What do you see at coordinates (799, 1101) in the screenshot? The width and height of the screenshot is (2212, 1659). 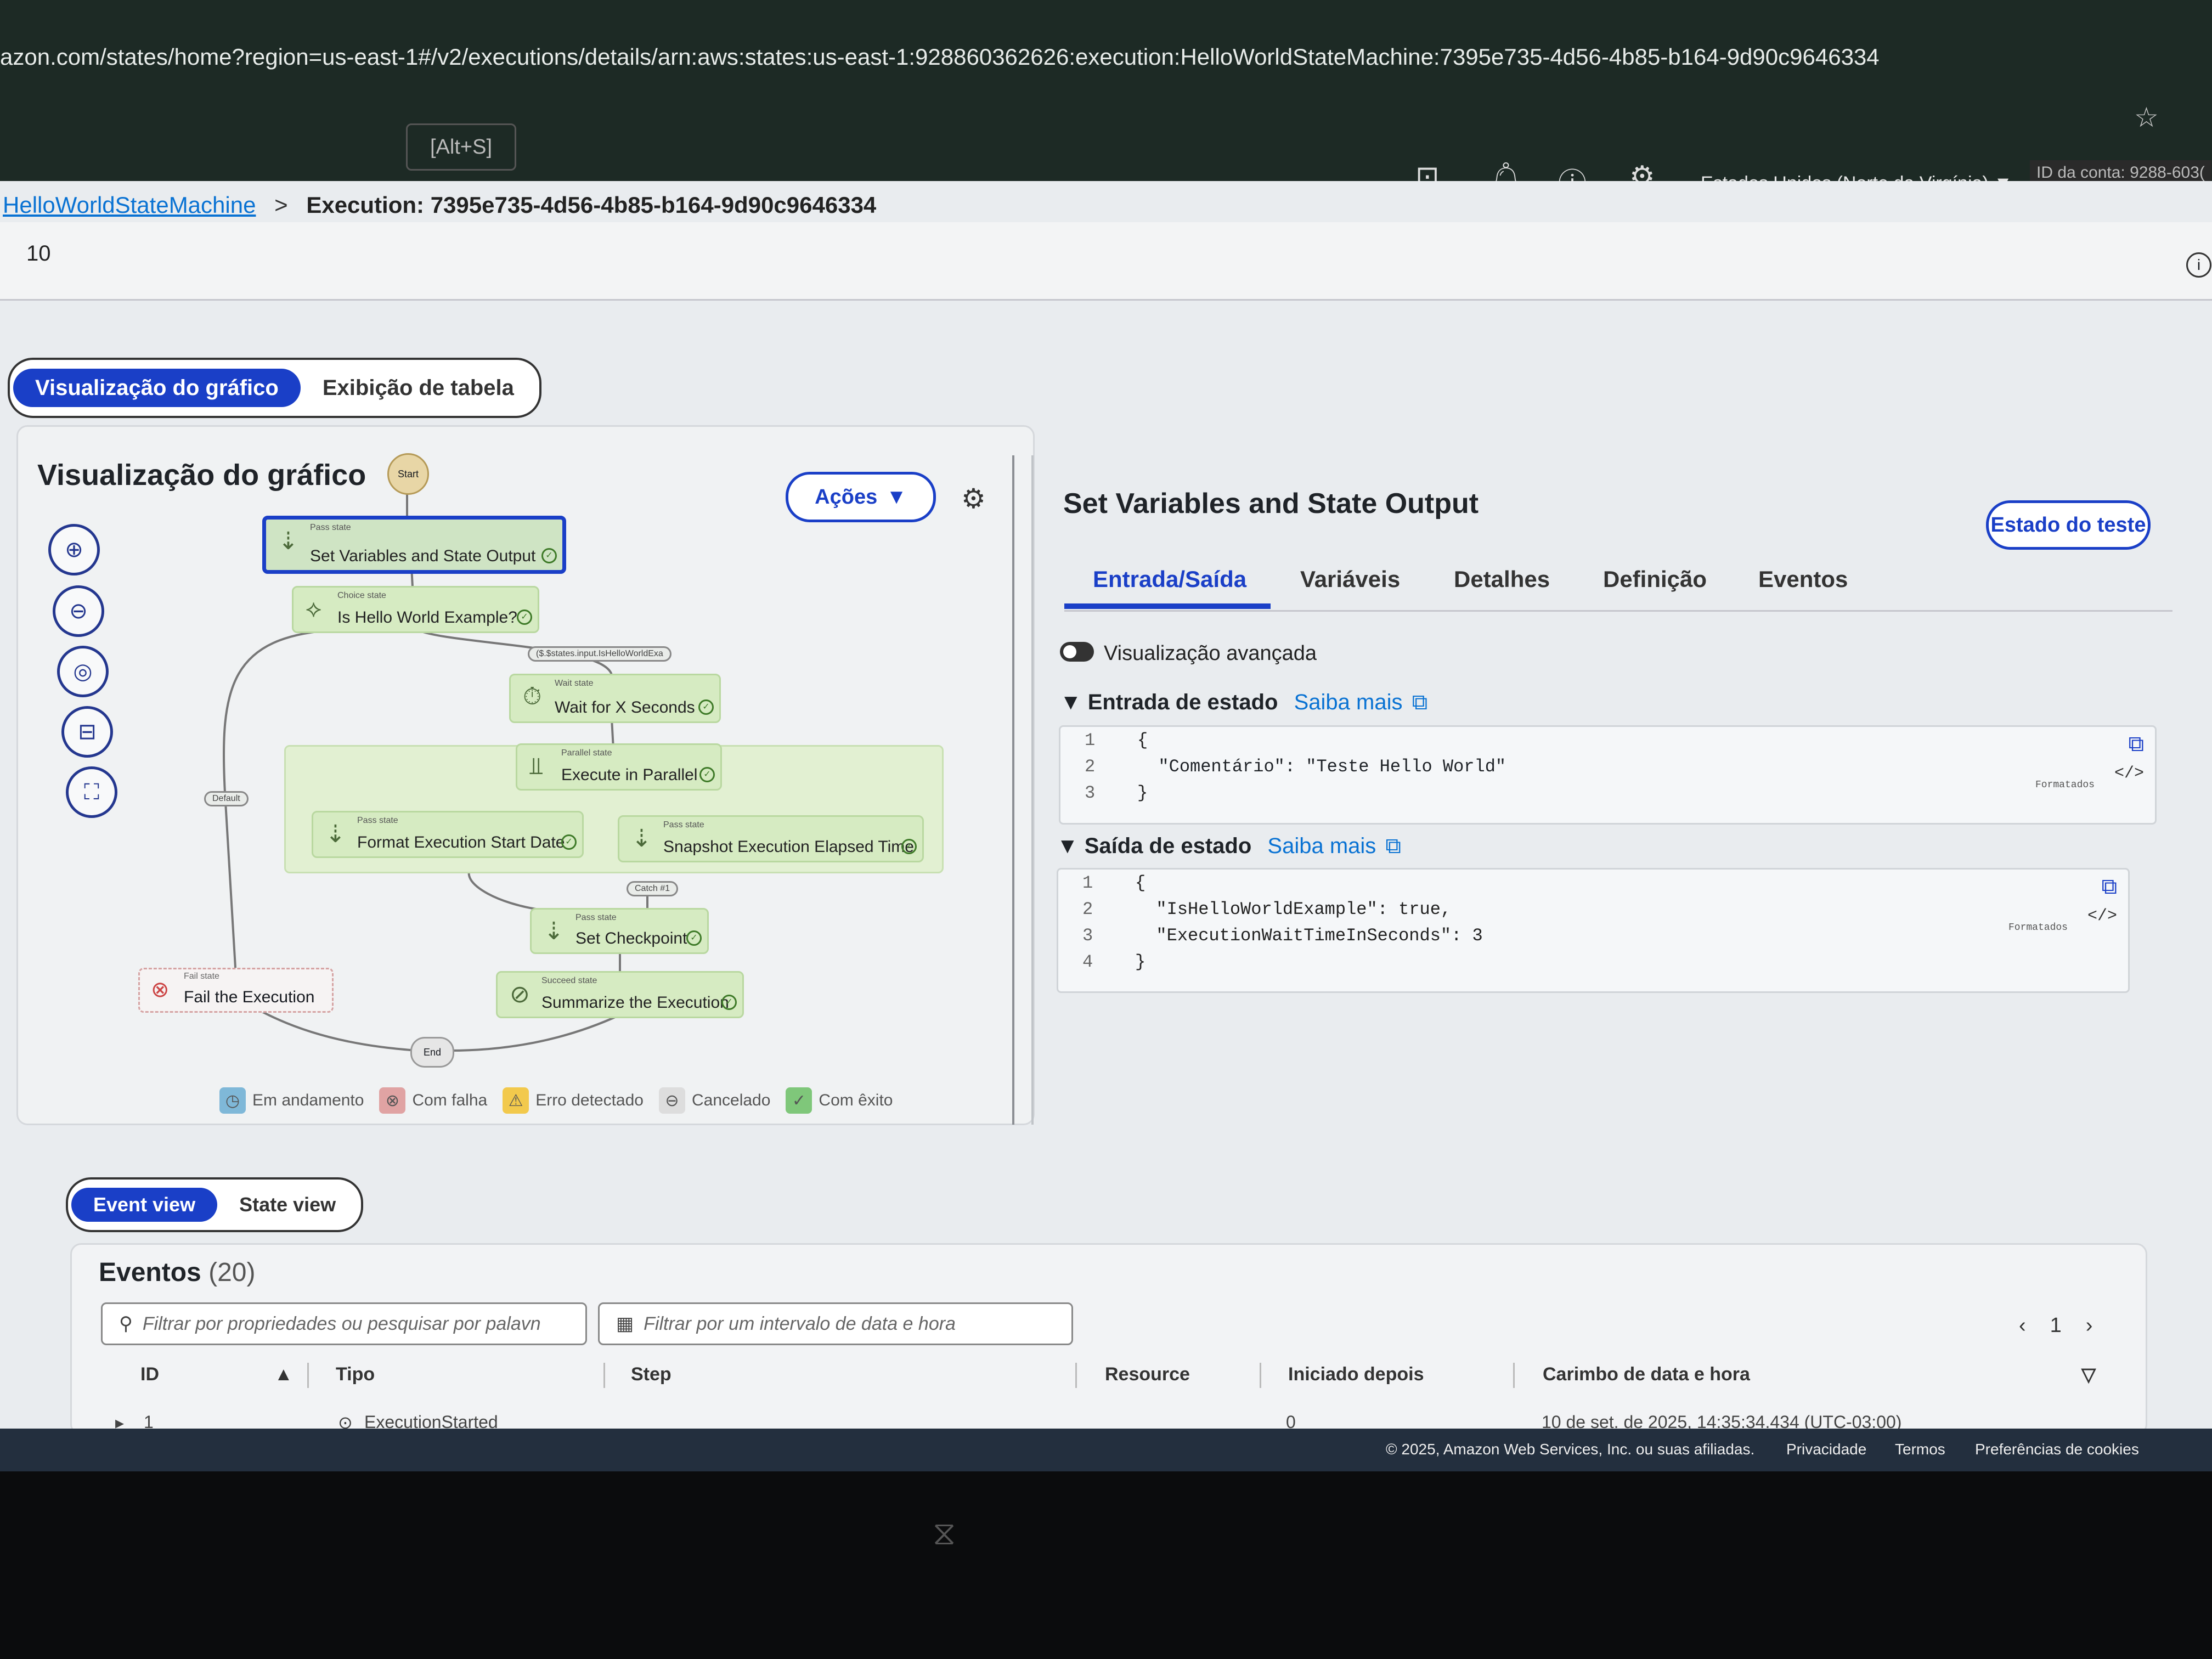 I see `check-icon: ✓` at bounding box center [799, 1101].